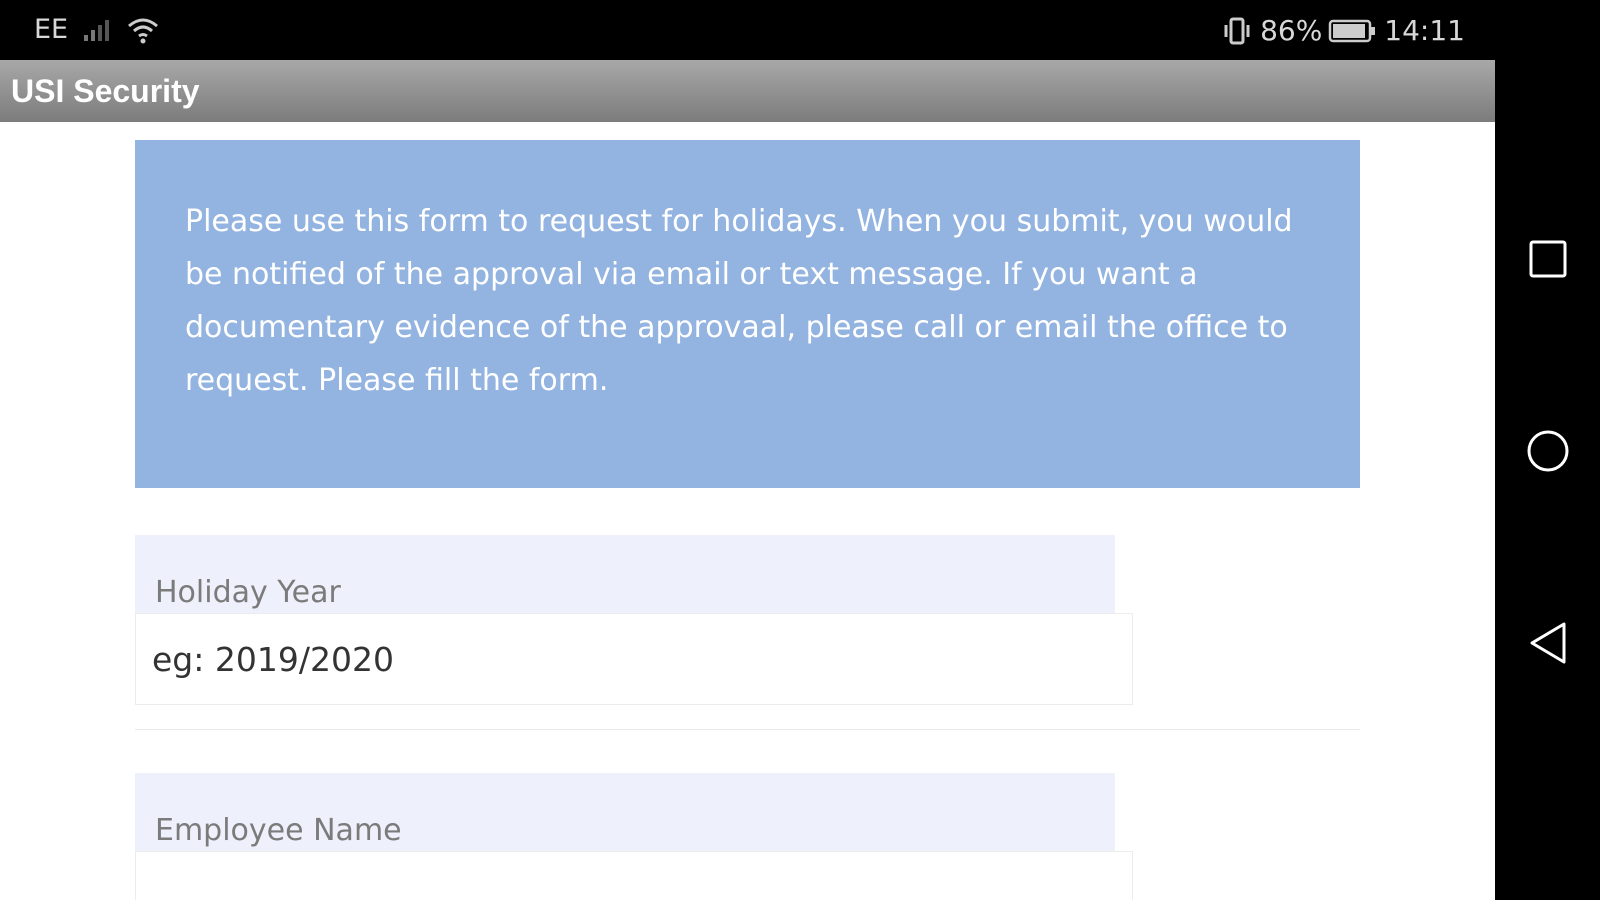  I want to click on employee-name-group: Employee Name, so click(747, 836).